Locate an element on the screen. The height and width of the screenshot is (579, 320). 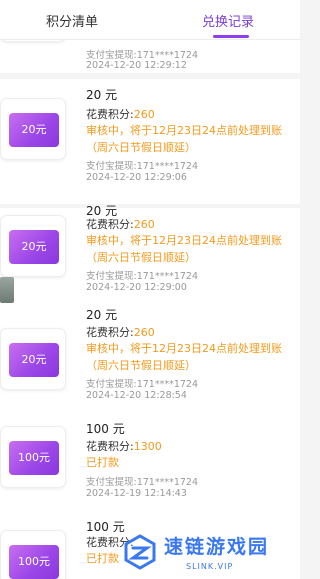
tab-exchange-records: 兑换记录 is located at coordinates (228, 20).